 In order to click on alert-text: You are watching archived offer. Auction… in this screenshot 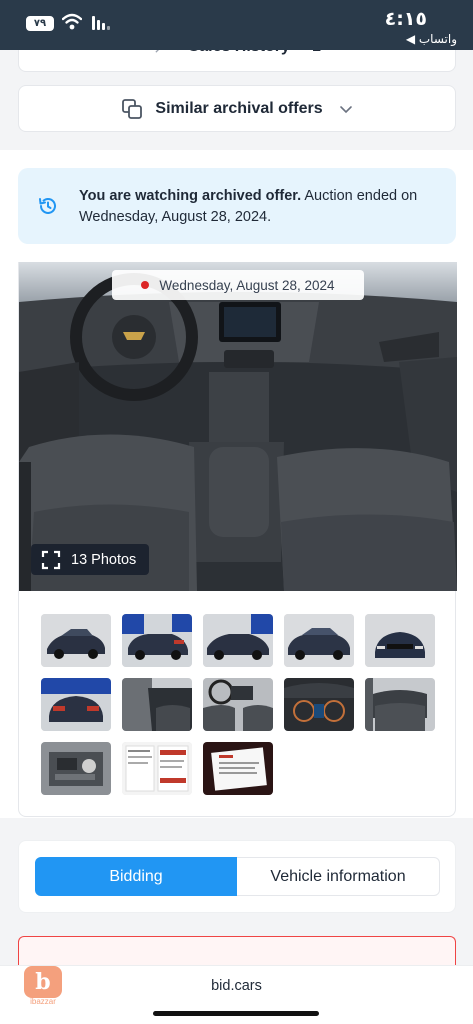, I will do `click(259, 207)`.